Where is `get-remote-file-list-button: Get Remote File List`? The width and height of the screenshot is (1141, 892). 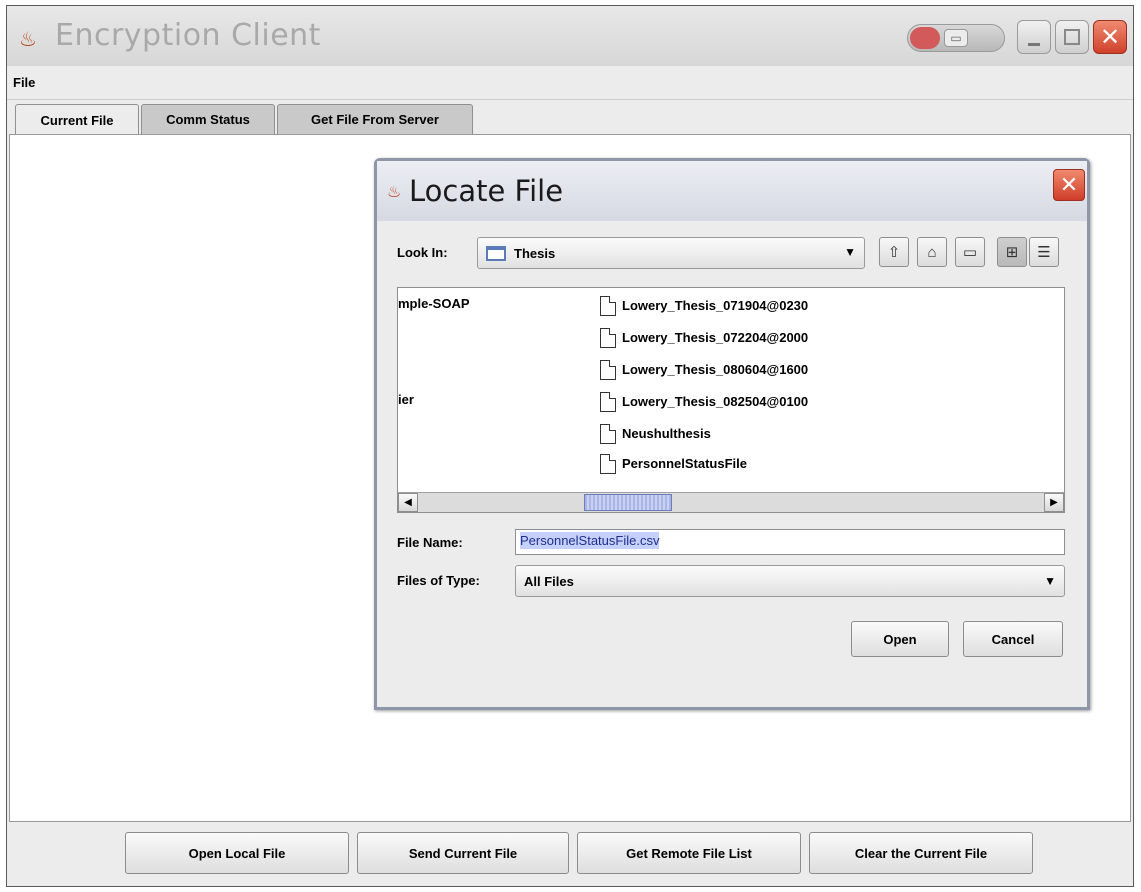
get-remote-file-list-button: Get Remote File List is located at coordinates (689, 853).